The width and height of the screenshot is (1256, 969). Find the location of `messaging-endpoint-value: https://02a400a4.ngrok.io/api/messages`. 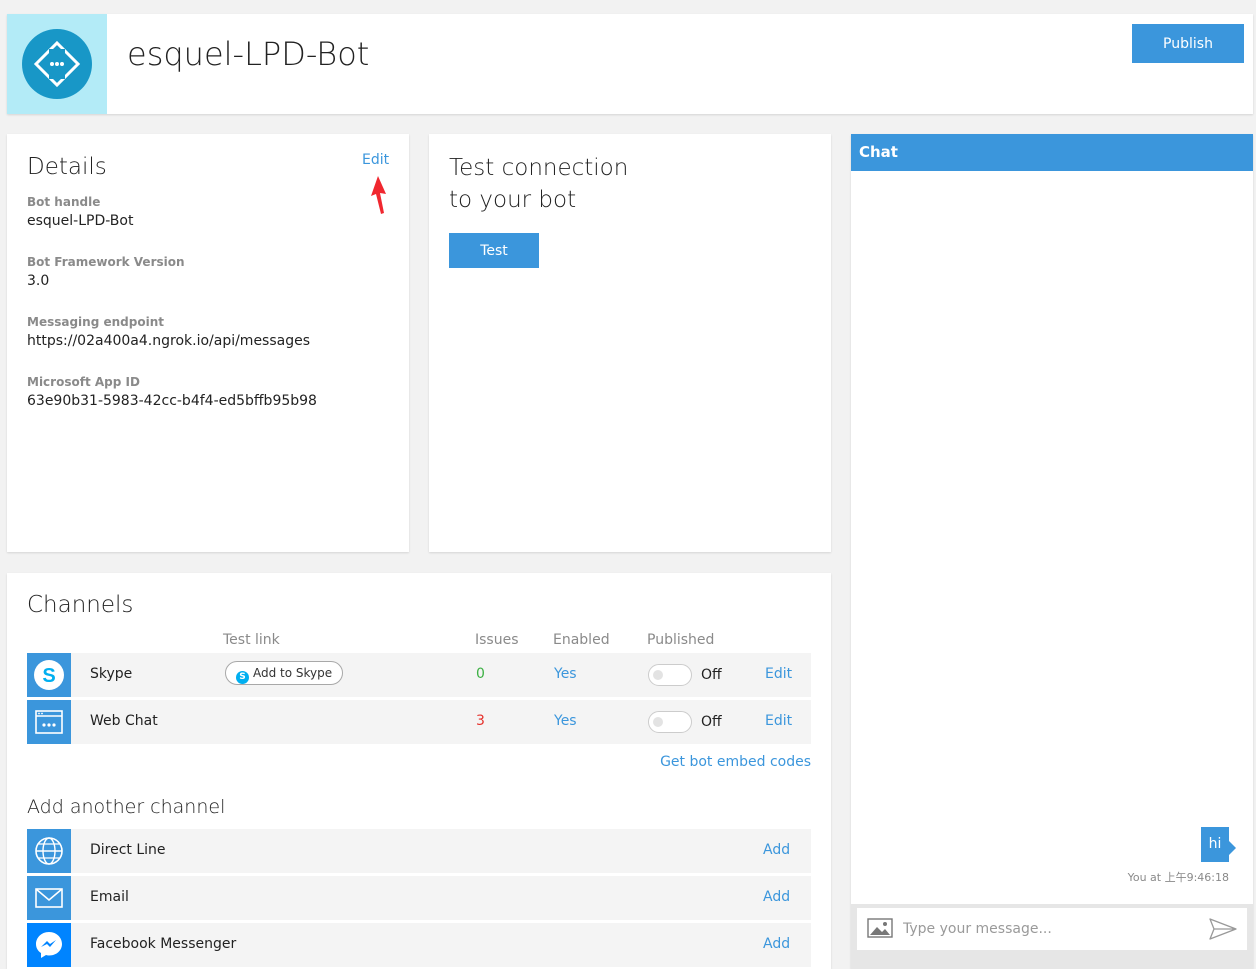

messaging-endpoint-value: https://02a400a4.ngrok.io/api/messages is located at coordinates (169, 341).